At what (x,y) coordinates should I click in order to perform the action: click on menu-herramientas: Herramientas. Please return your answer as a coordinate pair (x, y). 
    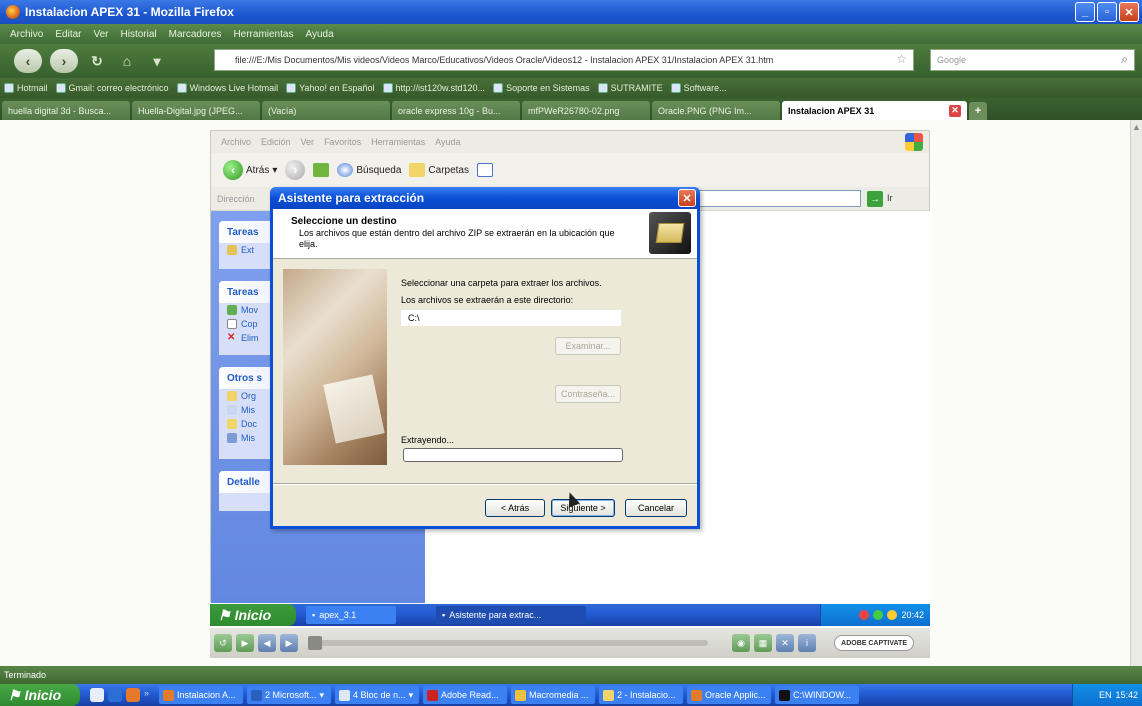
    Looking at the image, I should click on (263, 34).